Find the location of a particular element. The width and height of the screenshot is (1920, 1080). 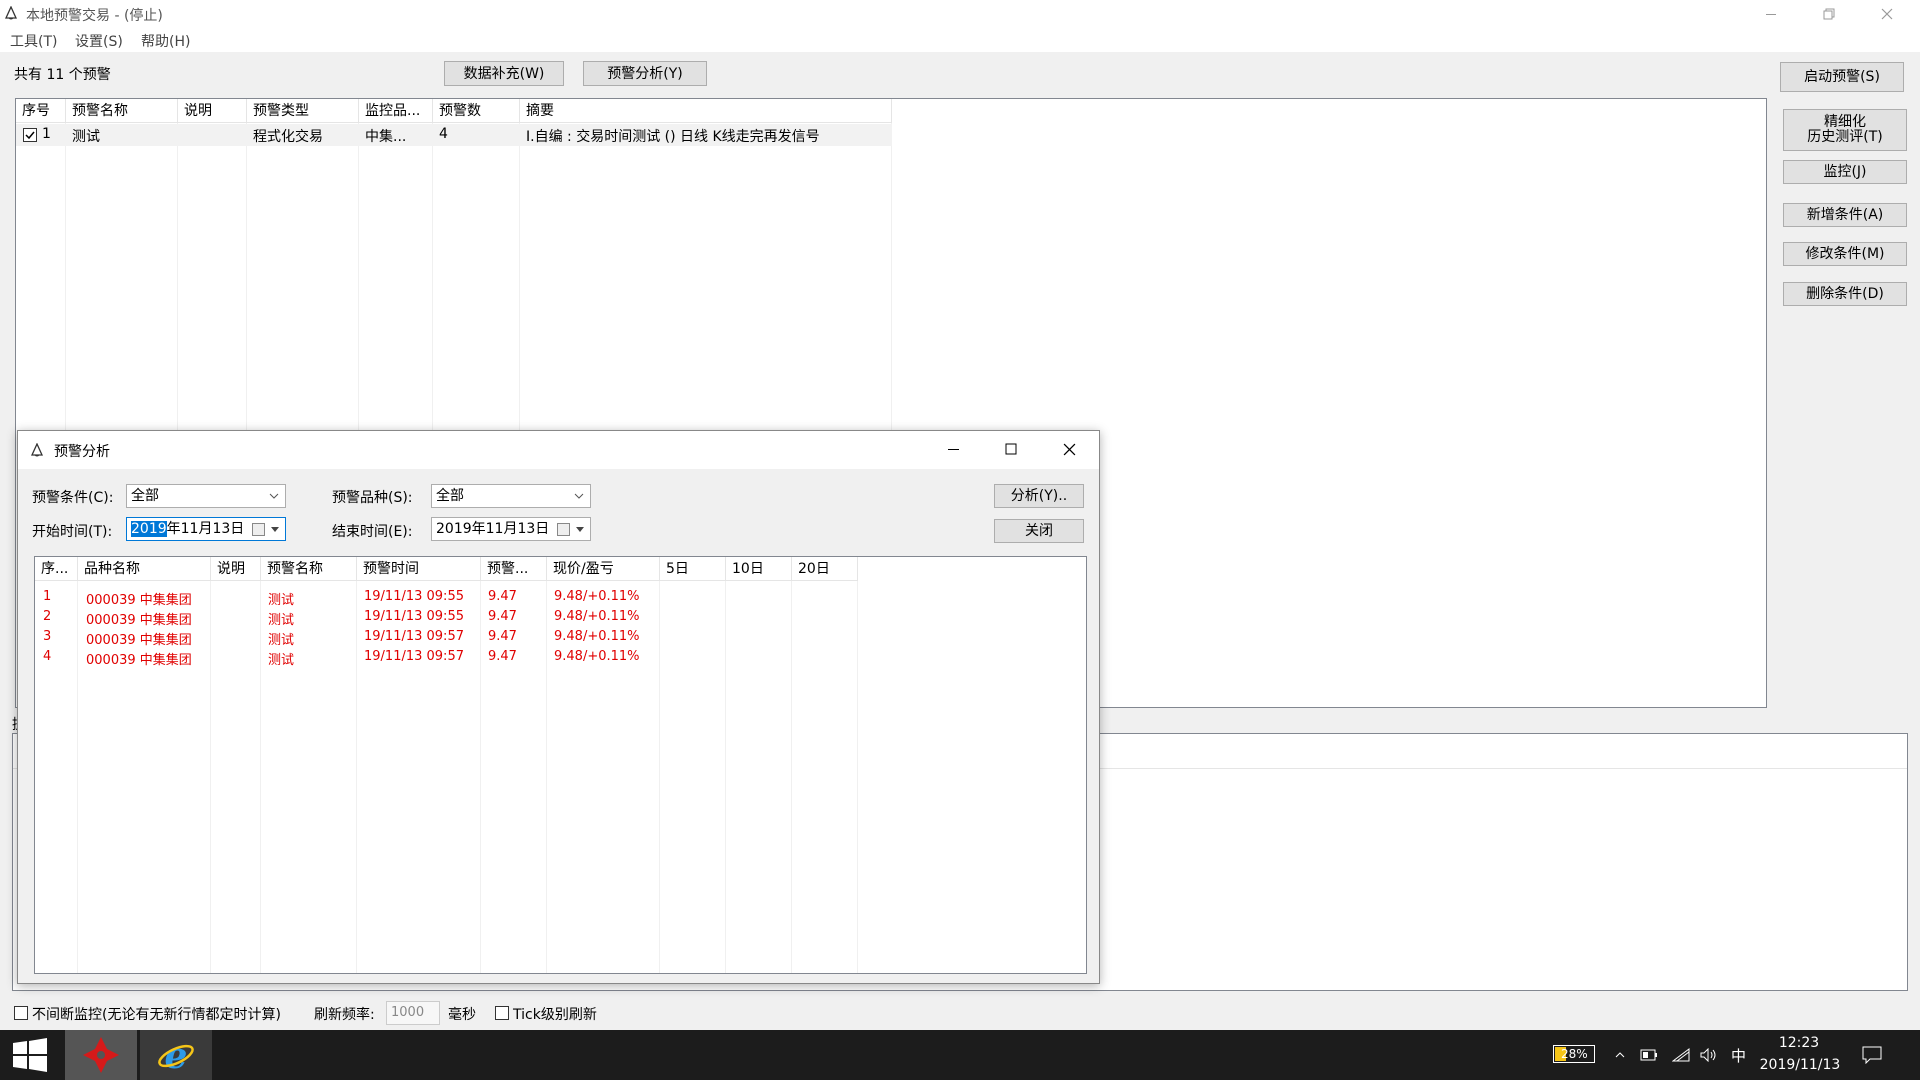

col-alert-type: 预警类型 is located at coordinates (303, 111).